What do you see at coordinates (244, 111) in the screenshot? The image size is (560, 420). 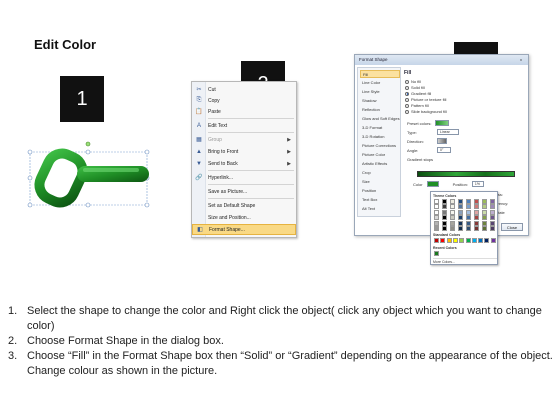 I see `menu-item-paste: 📋 Paste` at bounding box center [244, 111].